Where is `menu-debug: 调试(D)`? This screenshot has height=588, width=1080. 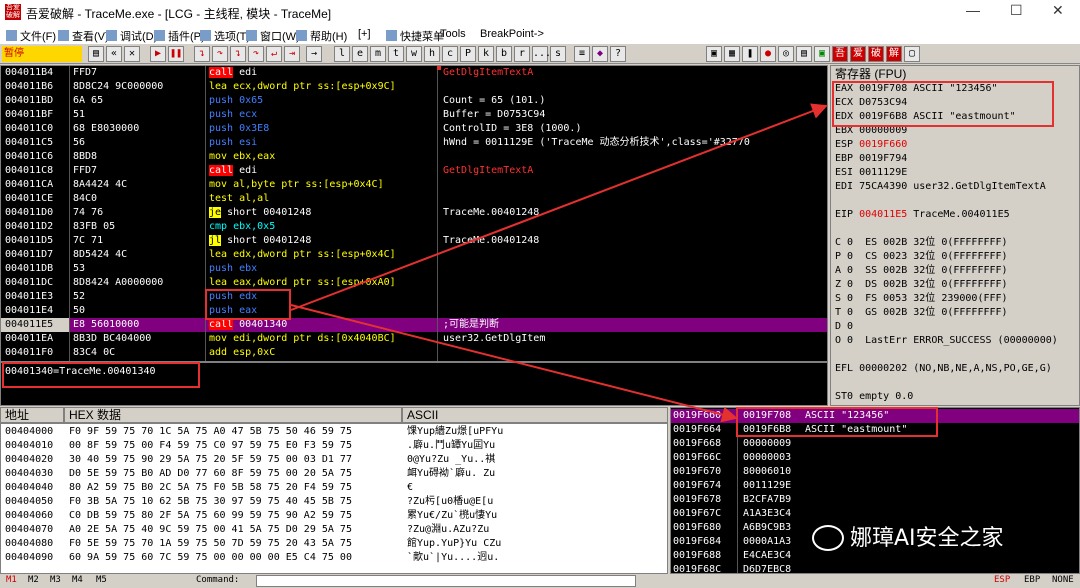
menu-debug: 调试(D) is located at coordinates (131, 36).